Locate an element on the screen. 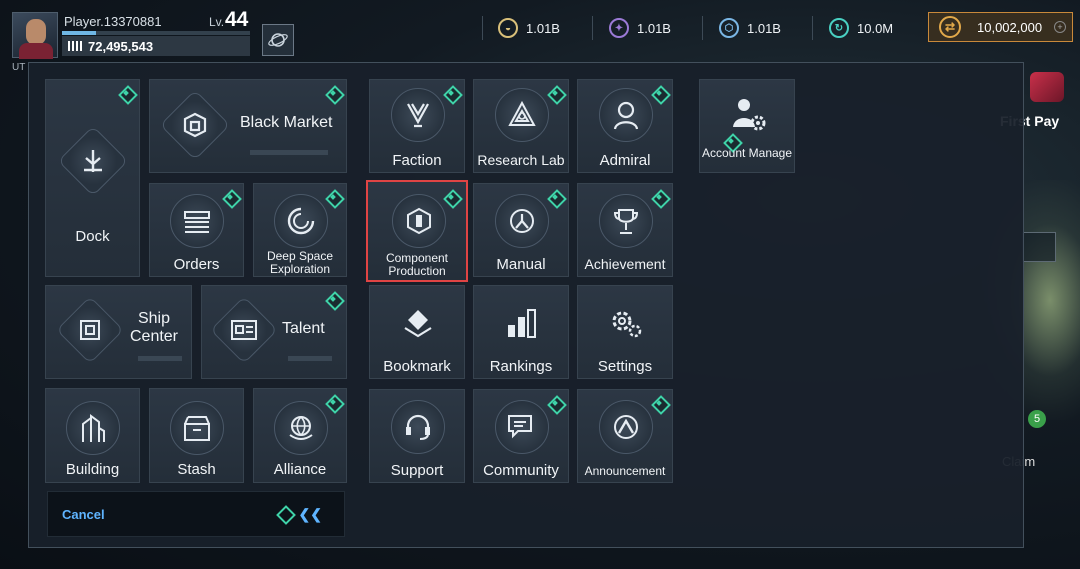 This screenshot has height=569, width=1080. resource-crystal-value: 1.01B is located at coordinates (654, 28).